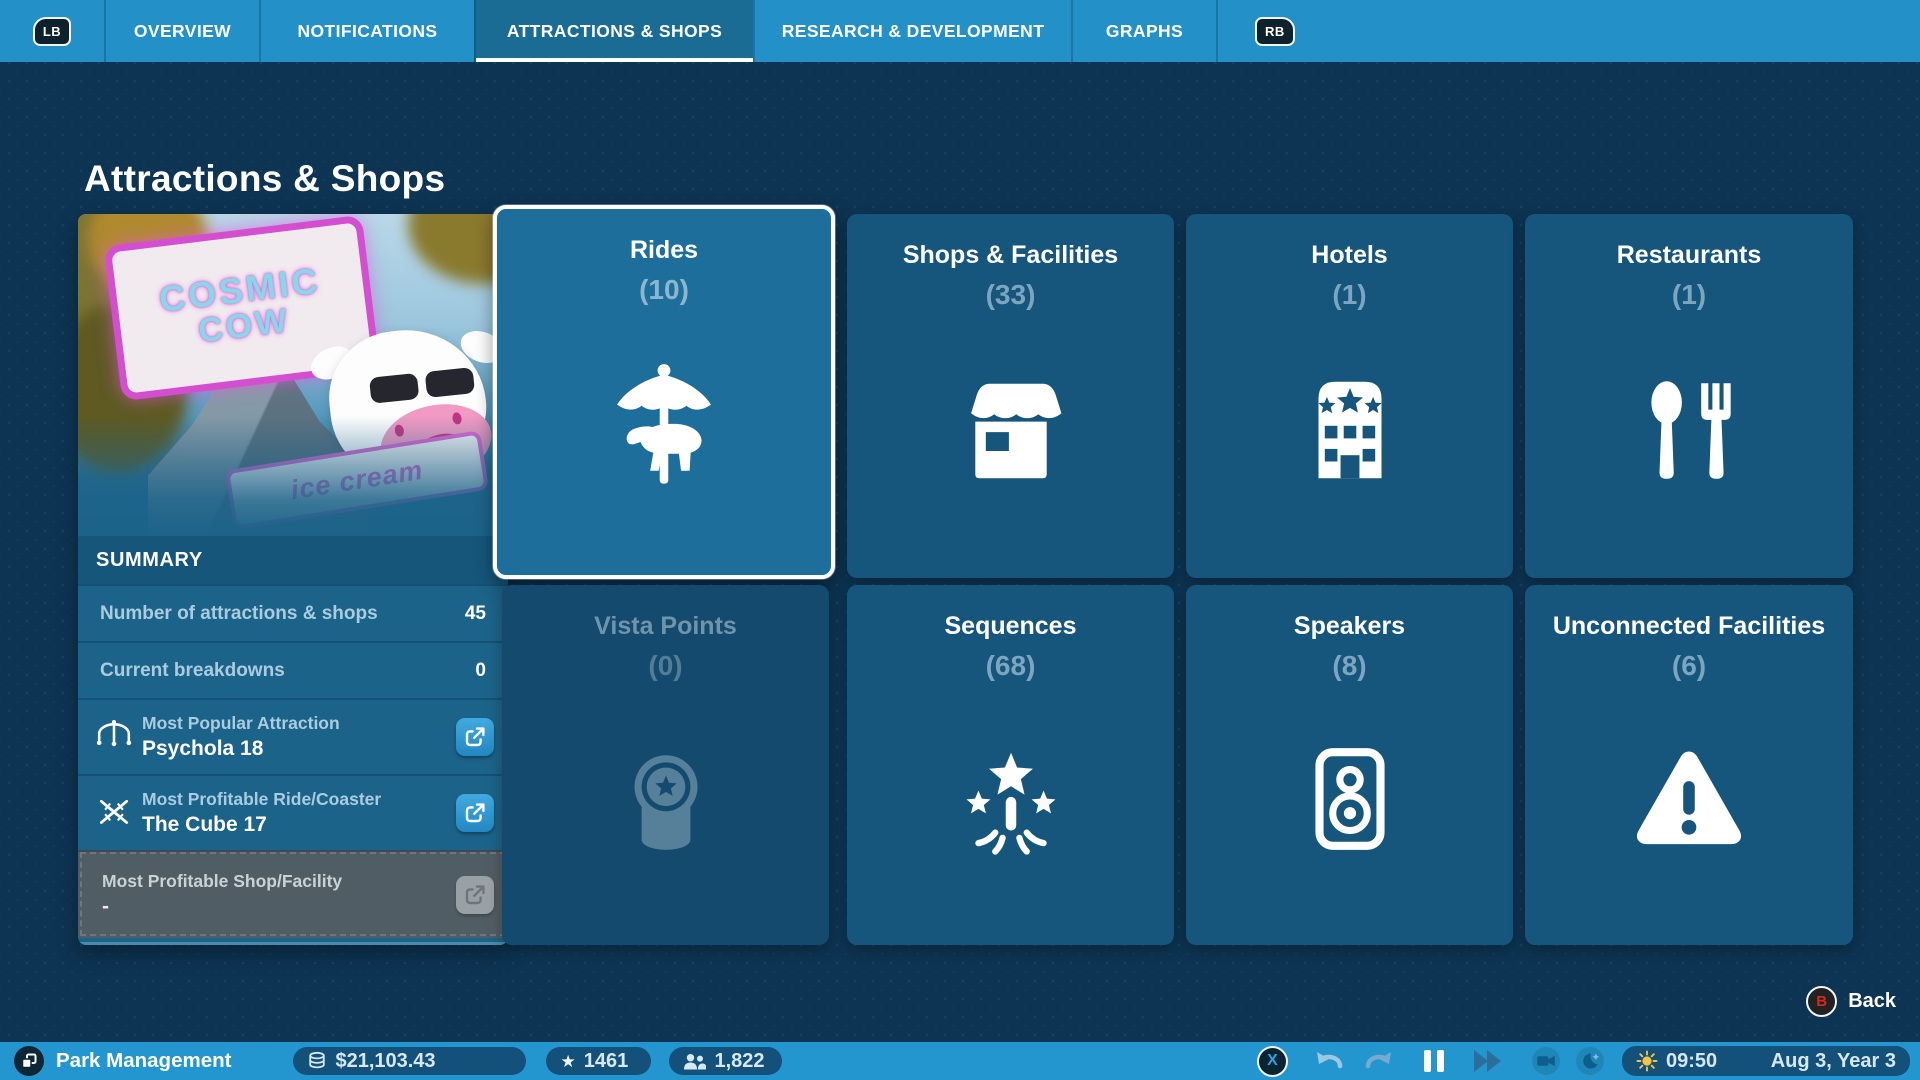 Image resolution: width=1920 pixels, height=1080 pixels. What do you see at coordinates (1349, 430) in the screenshot?
I see `hotel-icon` at bounding box center [1349, 430].